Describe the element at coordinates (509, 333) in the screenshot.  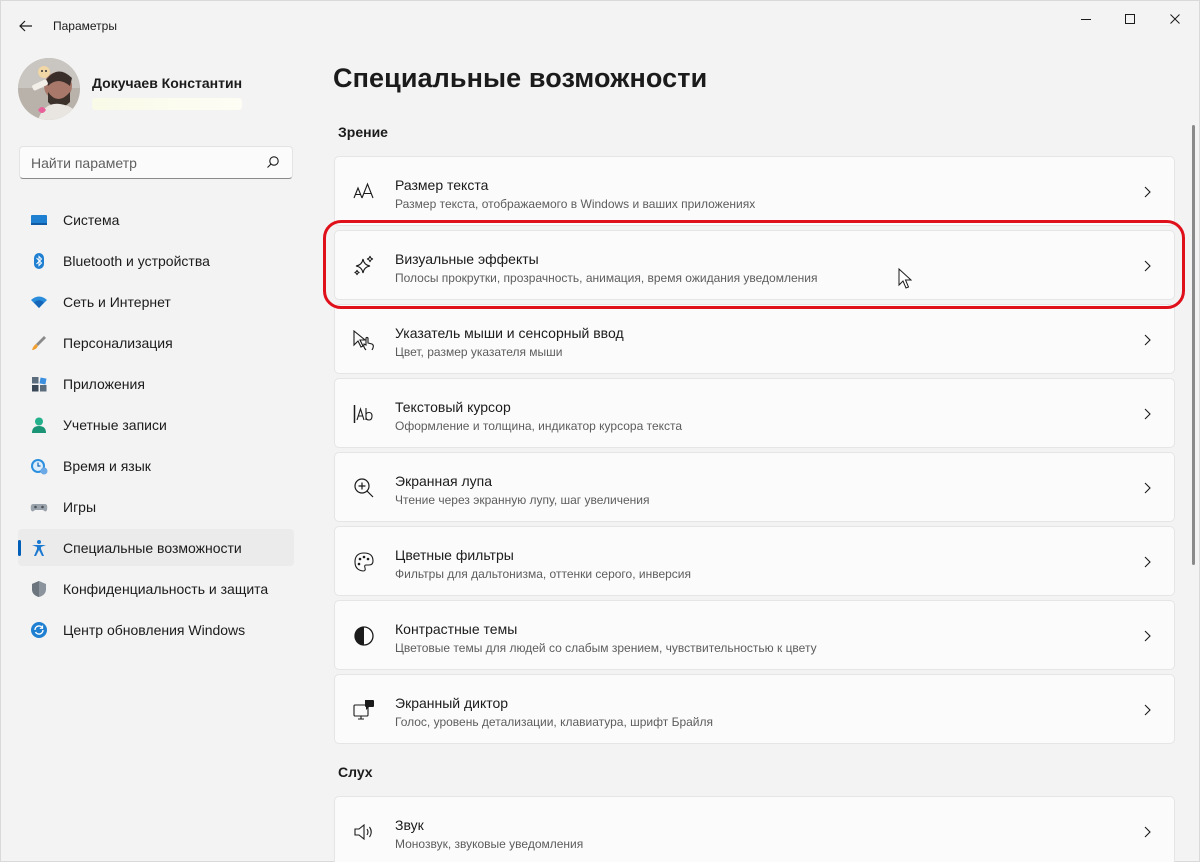
I see `card-title: Указатель мыши и сенсорный ввод` at that location.